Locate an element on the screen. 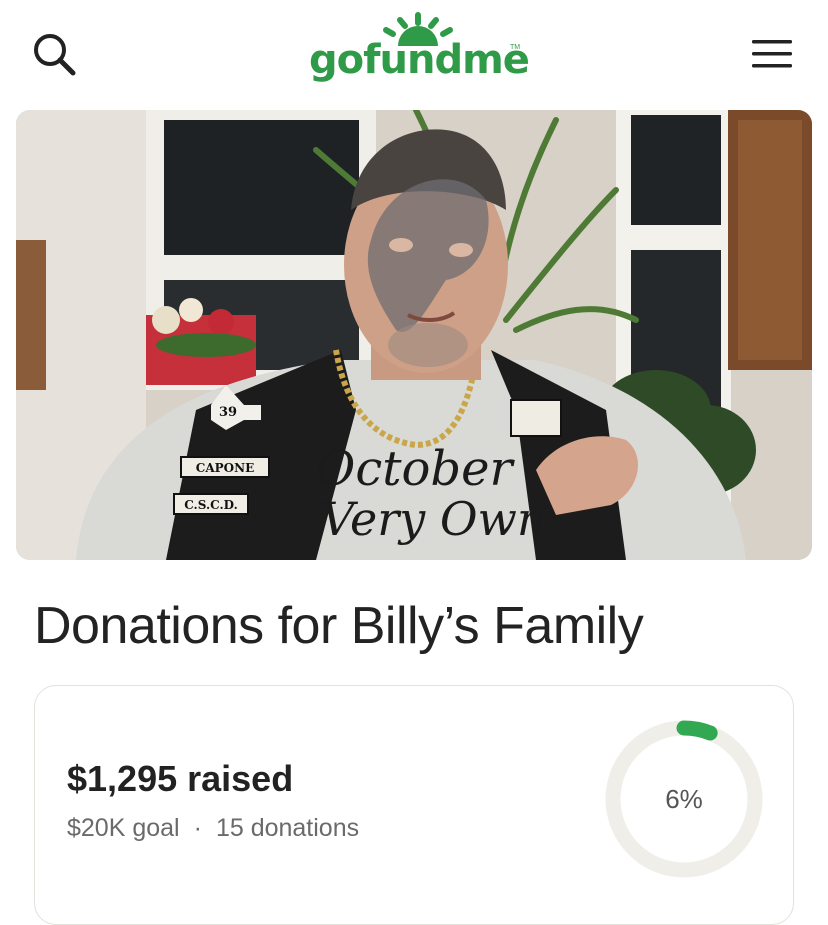  menu-button is located at coordinates (772, 54).